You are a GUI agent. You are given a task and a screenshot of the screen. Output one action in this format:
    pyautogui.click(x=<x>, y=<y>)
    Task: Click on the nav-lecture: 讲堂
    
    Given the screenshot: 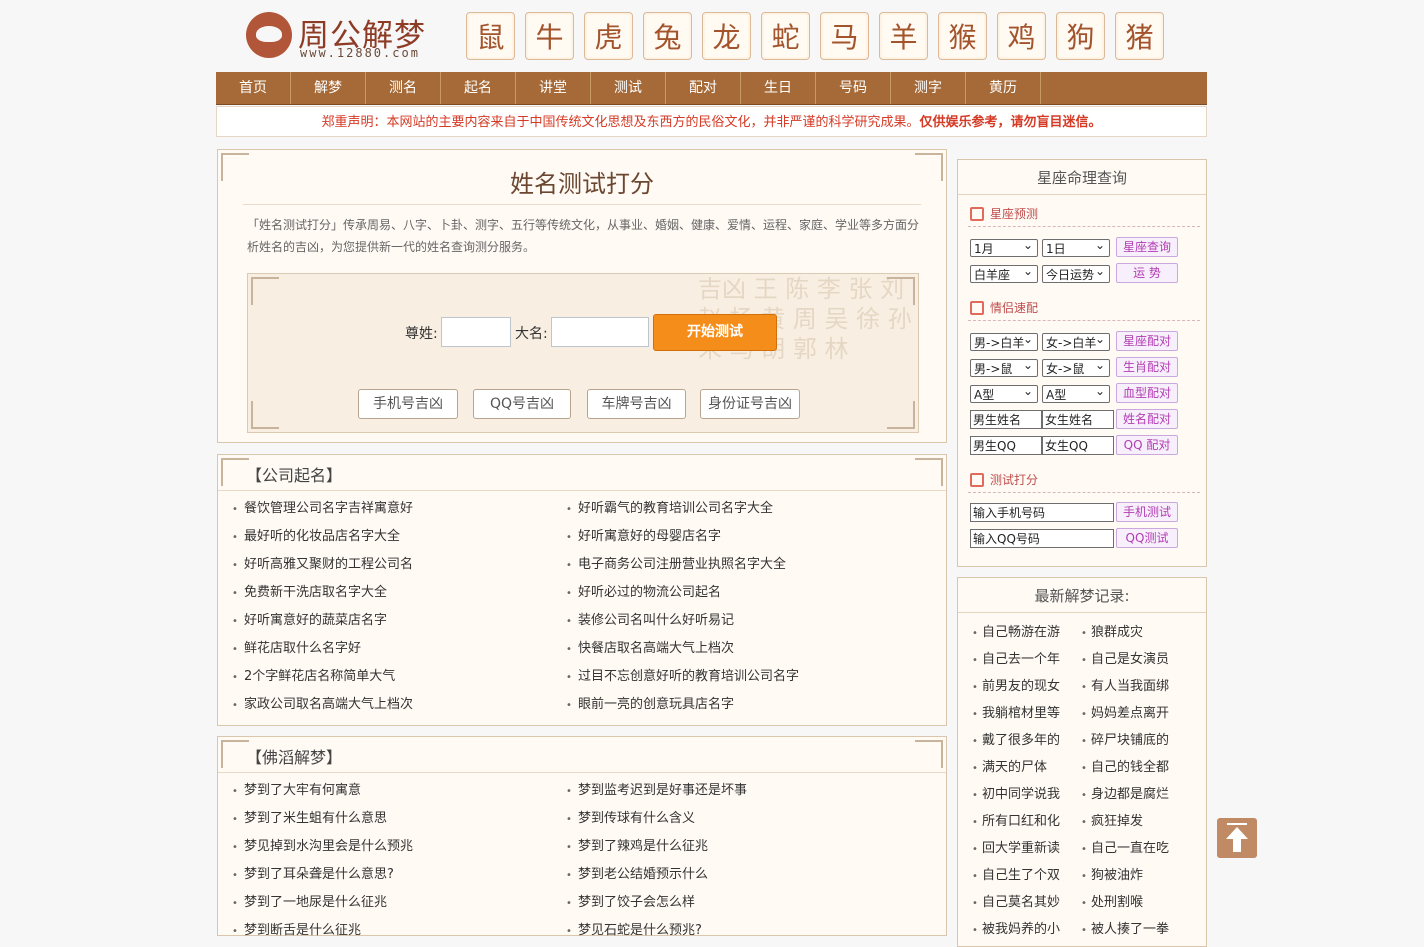 What is the action you would take?
    pyautogui.click(x=553, y=88)
    